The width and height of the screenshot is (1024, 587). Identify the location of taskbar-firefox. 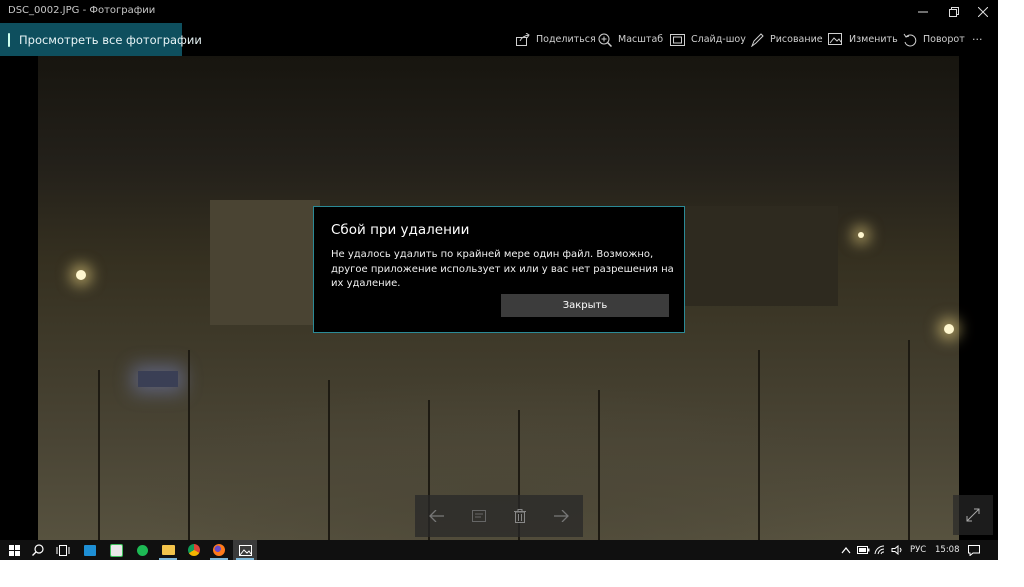
(219, 550).